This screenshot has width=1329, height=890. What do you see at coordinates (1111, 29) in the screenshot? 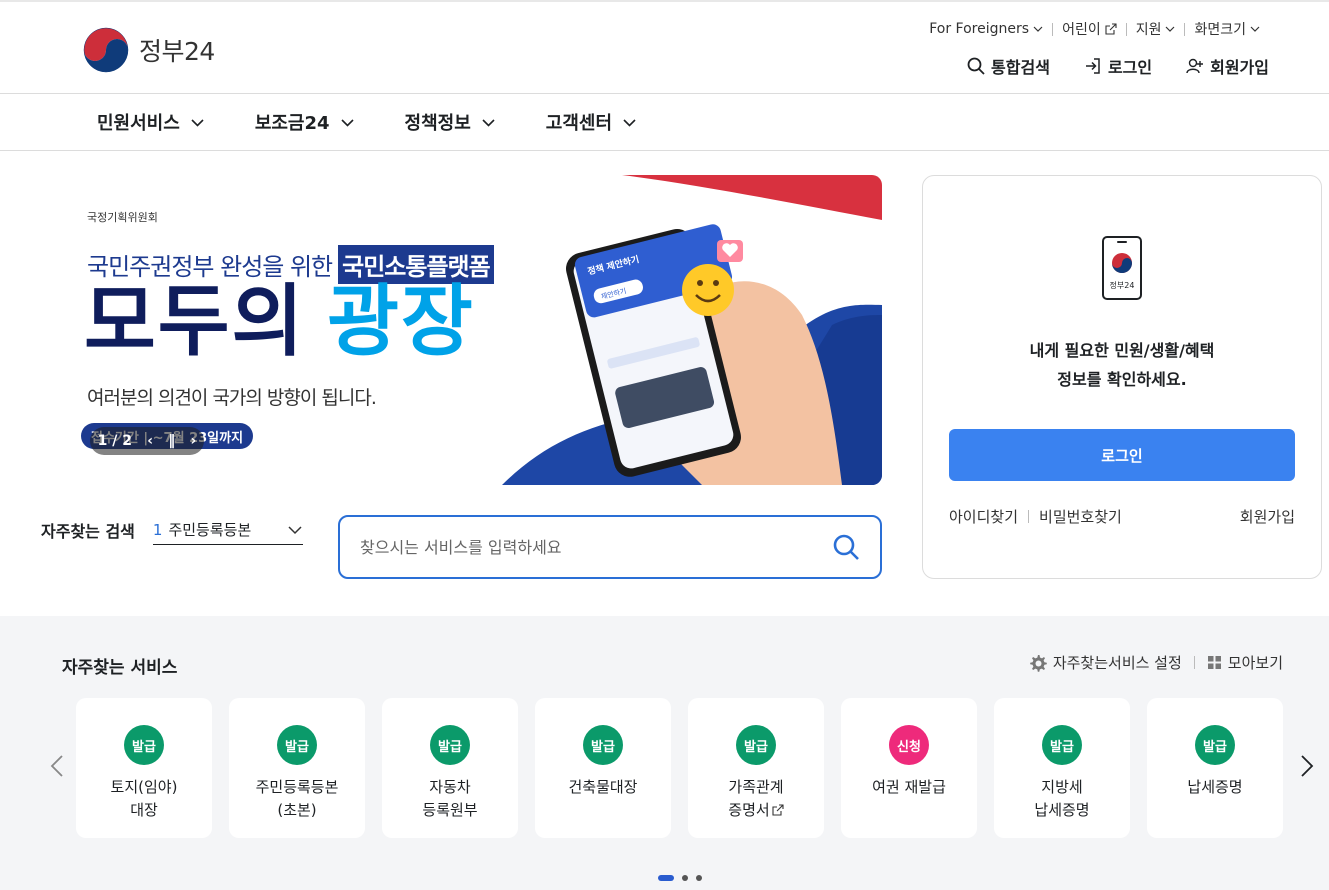
I see `external-link-icon` at bounding box center [1111, 29].